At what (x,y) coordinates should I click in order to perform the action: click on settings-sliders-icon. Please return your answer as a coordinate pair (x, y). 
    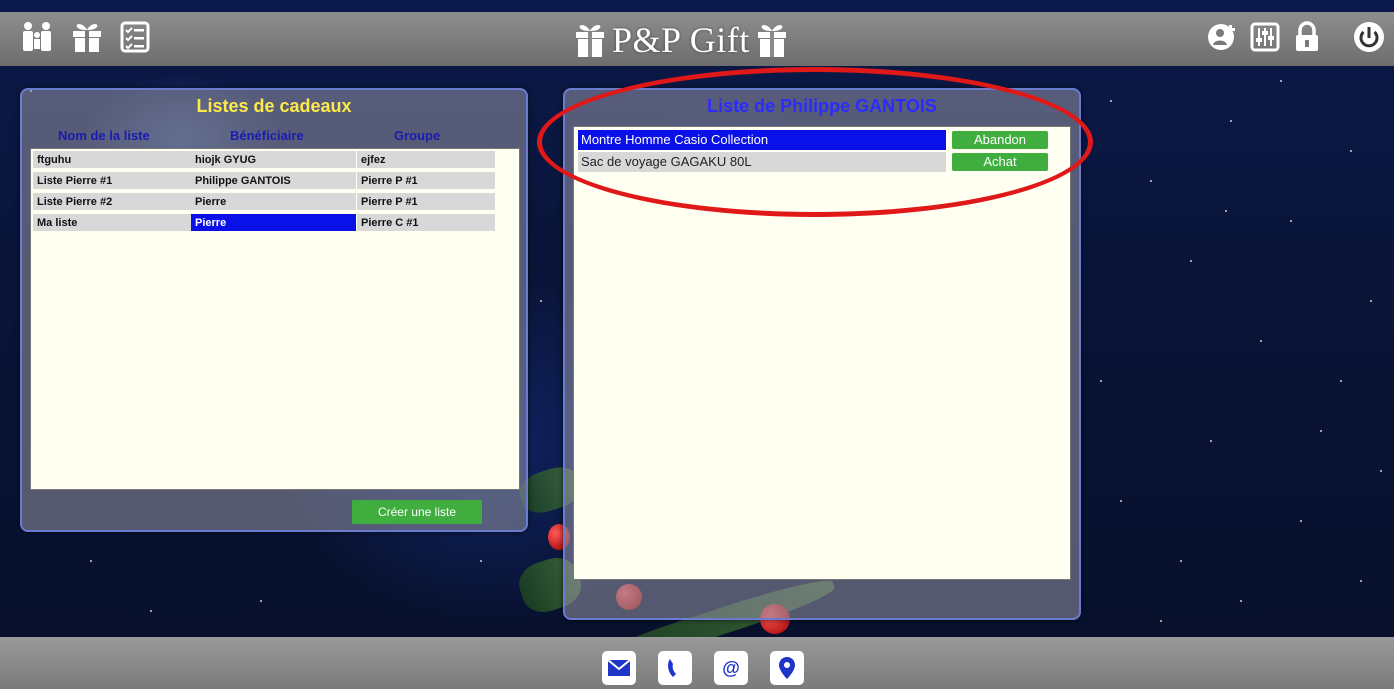
    Looking at the image, I should click on (1265, 37).